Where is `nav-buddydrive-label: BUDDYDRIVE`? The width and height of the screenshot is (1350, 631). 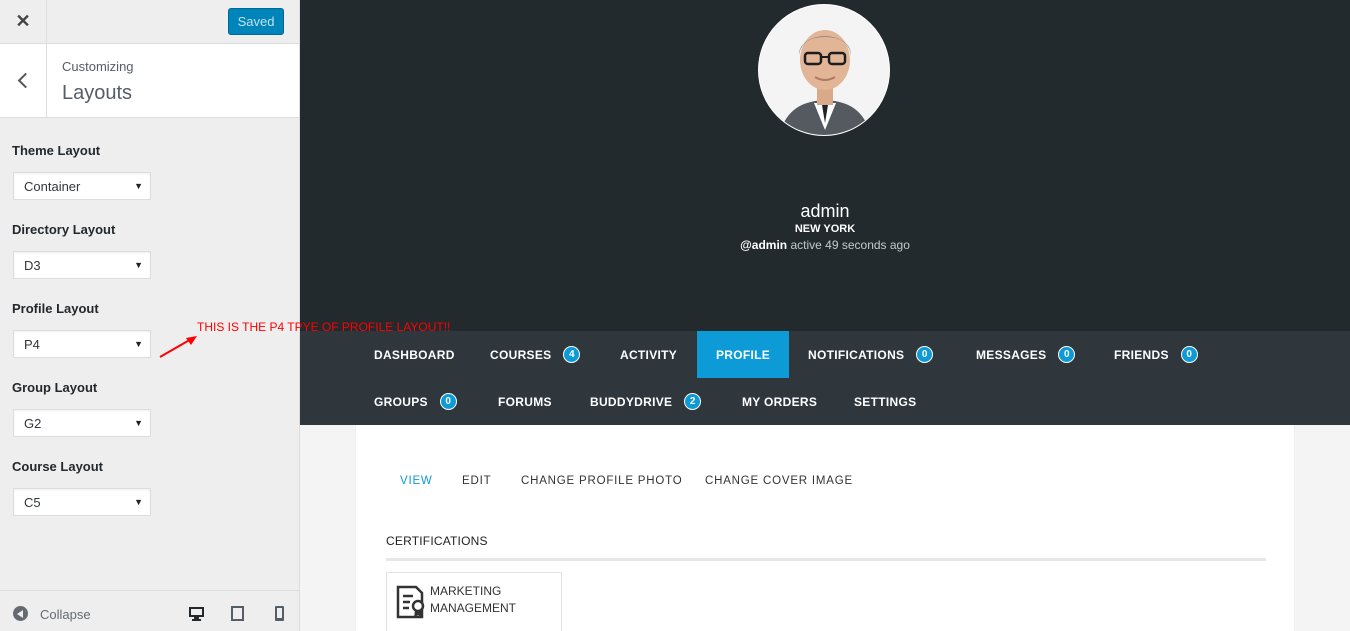 nav-buddydrive-label: BUDDYDRIVE is located at coordinates (631, 401).